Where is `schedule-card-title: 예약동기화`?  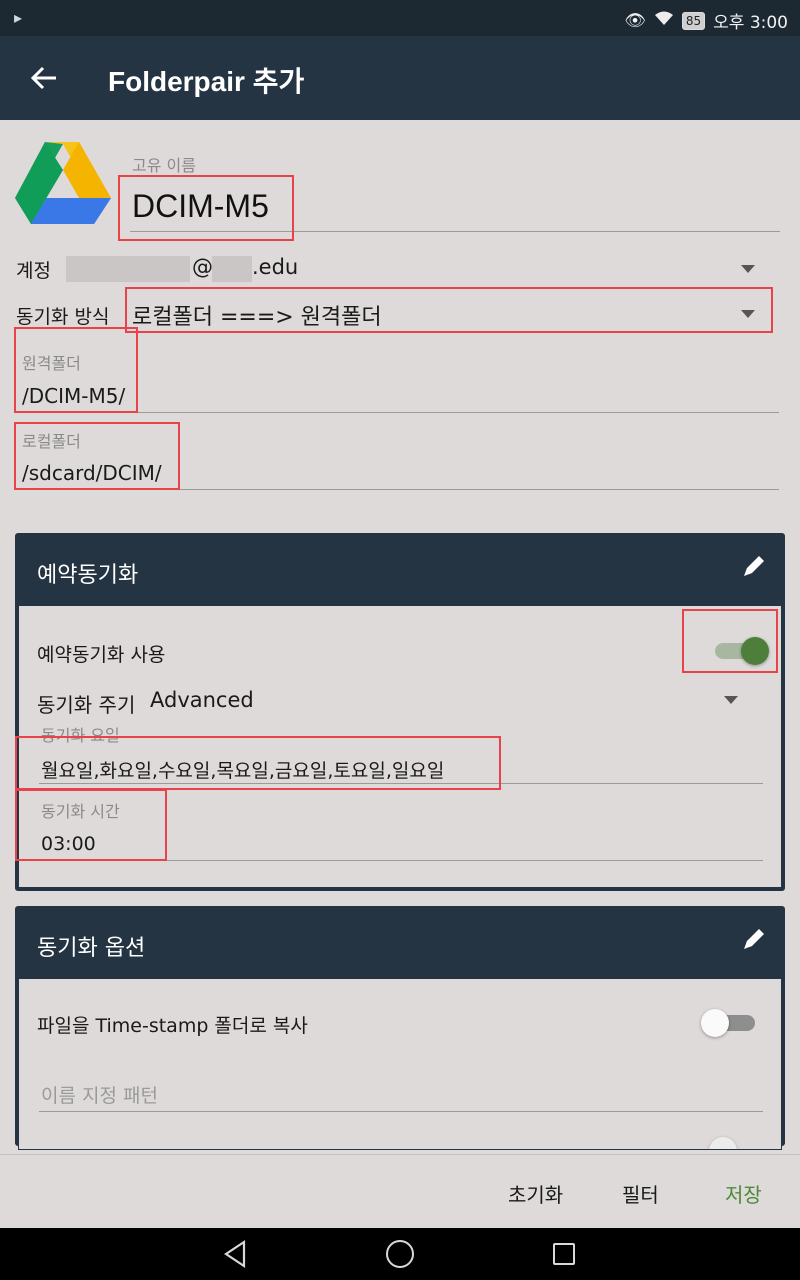
schedule-card-title: 예약동기화 is located at coordinates (88, 575).